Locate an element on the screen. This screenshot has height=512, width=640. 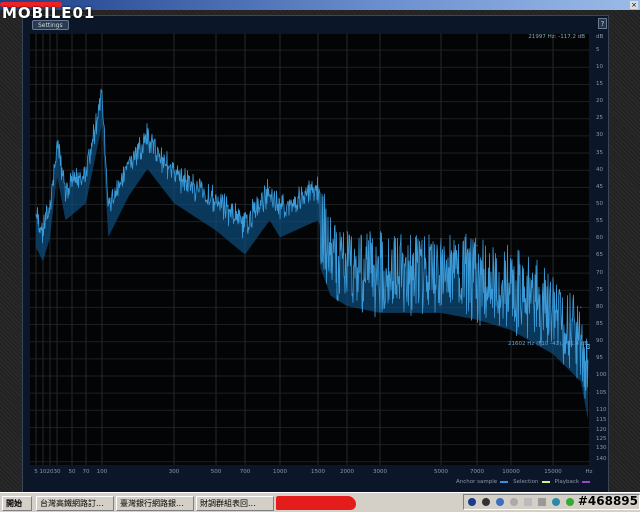
db-tick-label: 85 is located at coordinates (599, 324).